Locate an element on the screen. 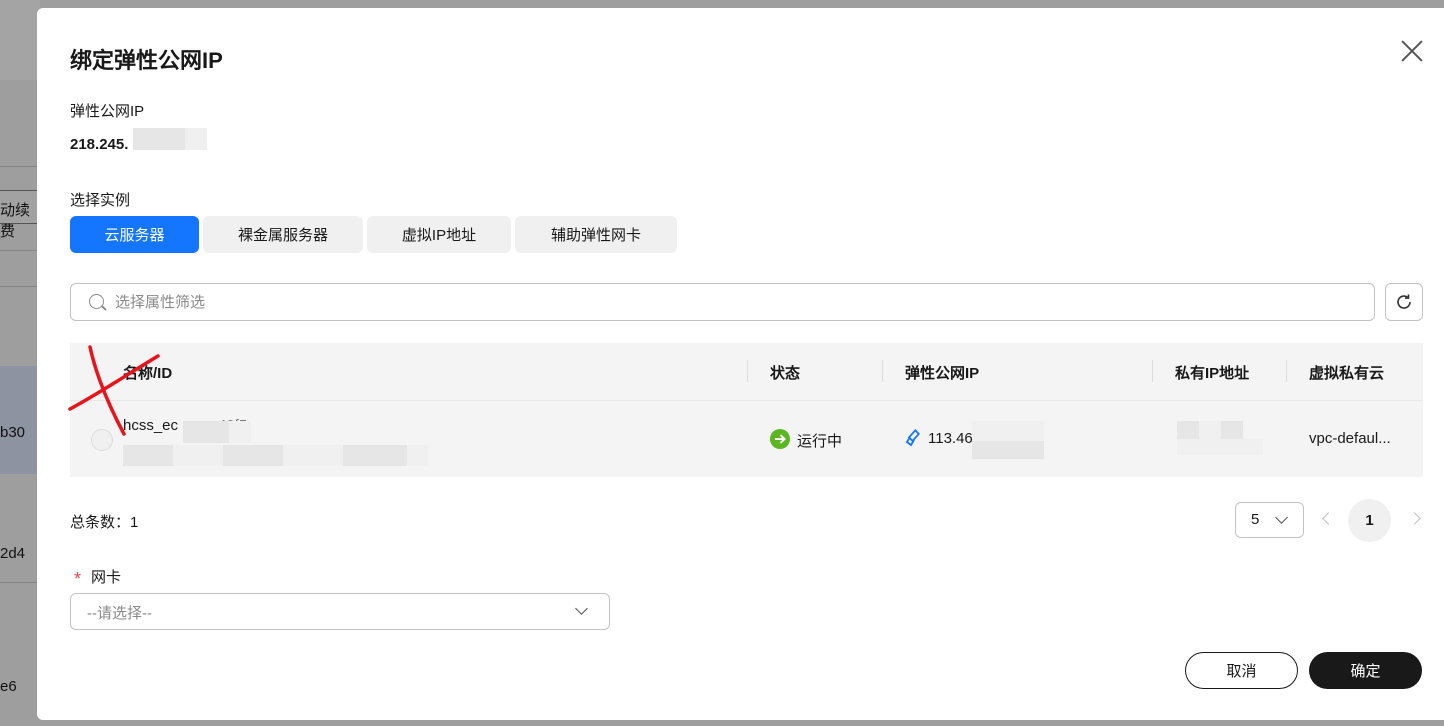 The height and width of the screenshot is (726, 1444). instance-type-tabs: 云服务器 裸金属服务器 虚拟IP地址 辅助弹性网卡 is located at coordinates (373, 234).